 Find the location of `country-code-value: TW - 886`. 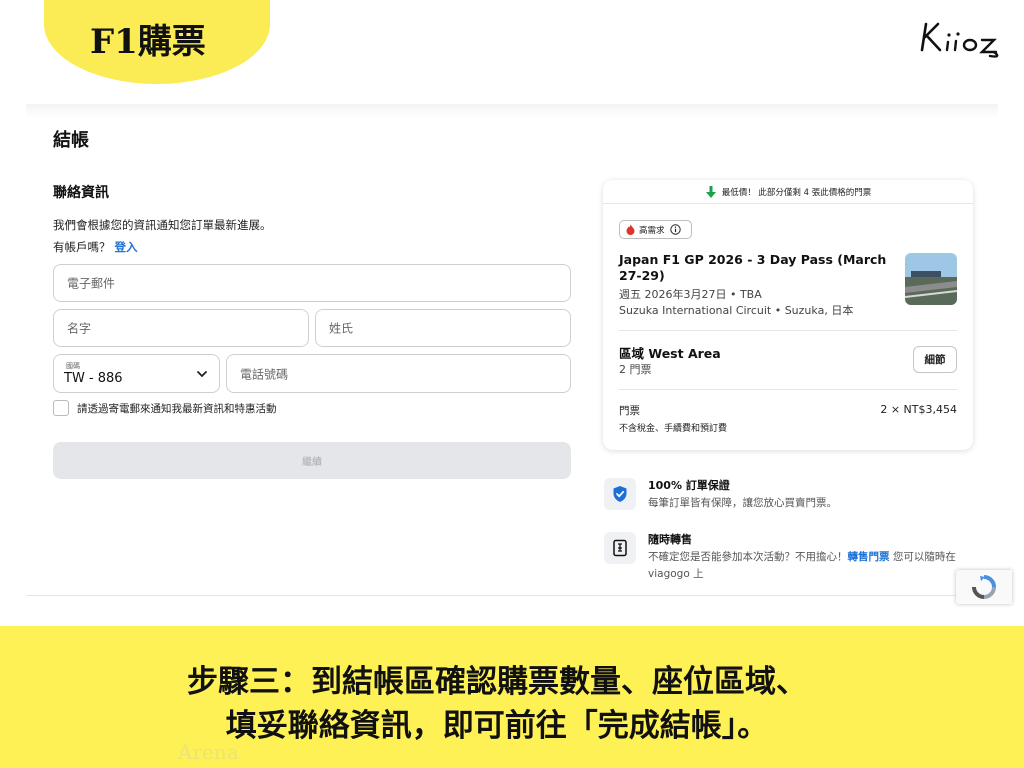

country-code-value: TW - 886 is located at coordinates (93, 378).